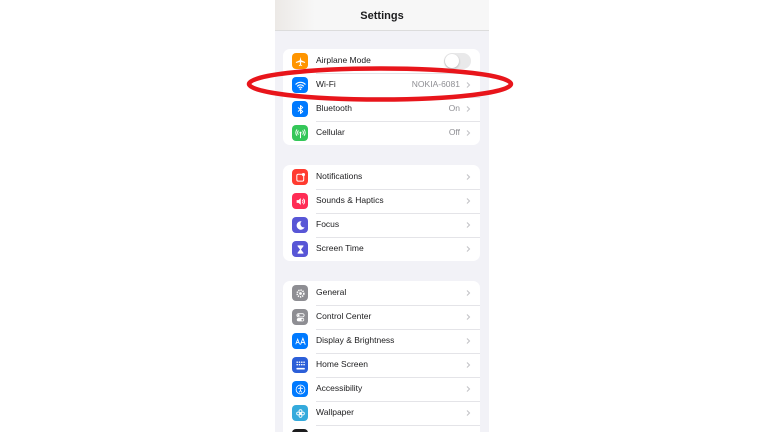  I want to click on switches-icon, so click(300, 317).